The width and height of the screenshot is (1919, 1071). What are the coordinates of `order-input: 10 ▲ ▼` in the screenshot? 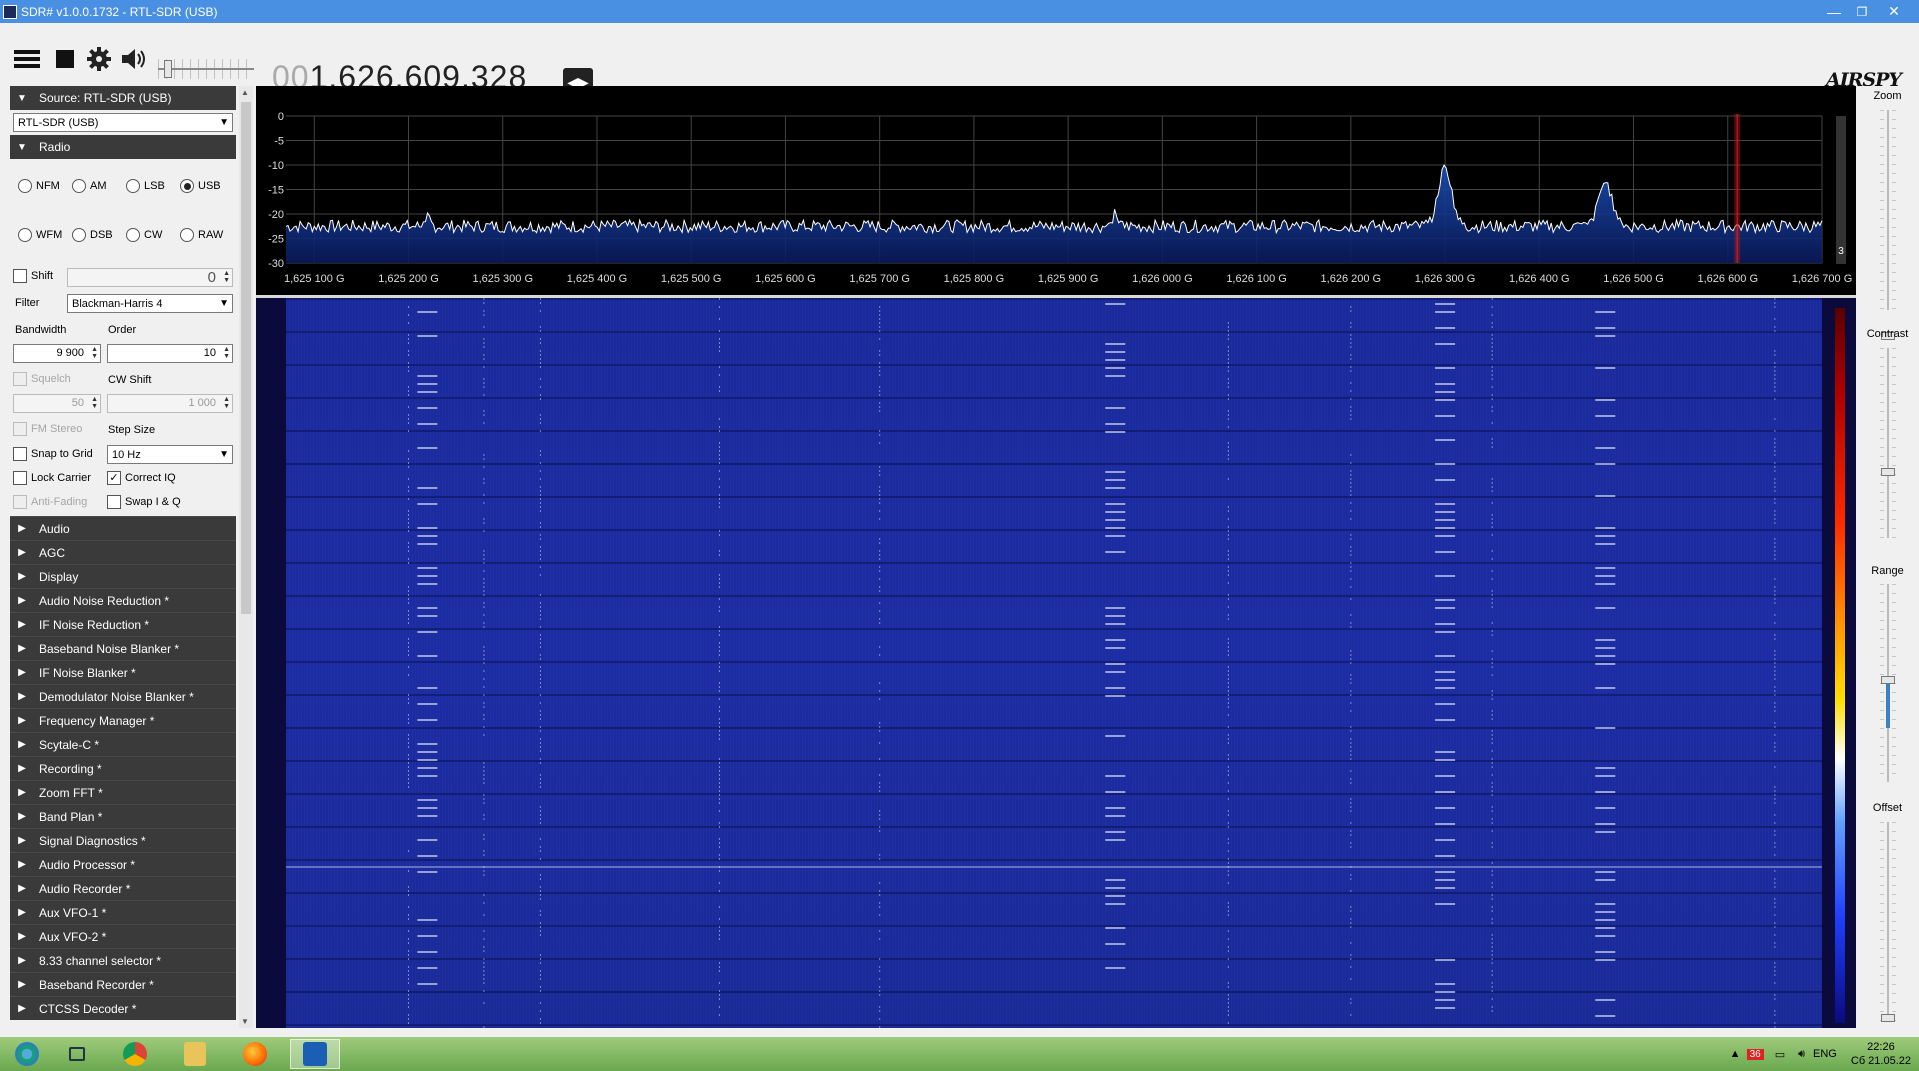 It's located at (170, 353).